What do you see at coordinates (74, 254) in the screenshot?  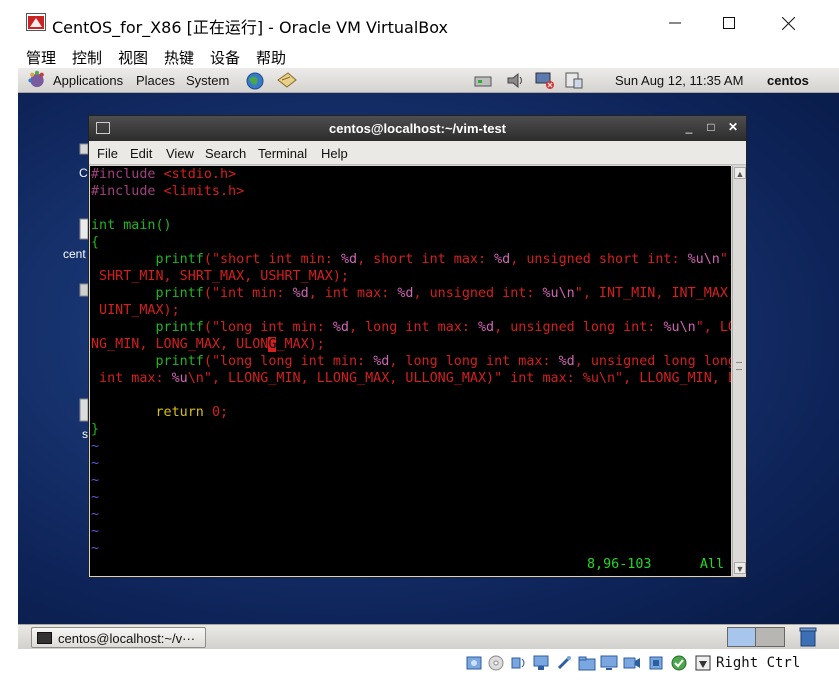 I see `desktop-icon-label: cent` at bounding box center [74, 254].